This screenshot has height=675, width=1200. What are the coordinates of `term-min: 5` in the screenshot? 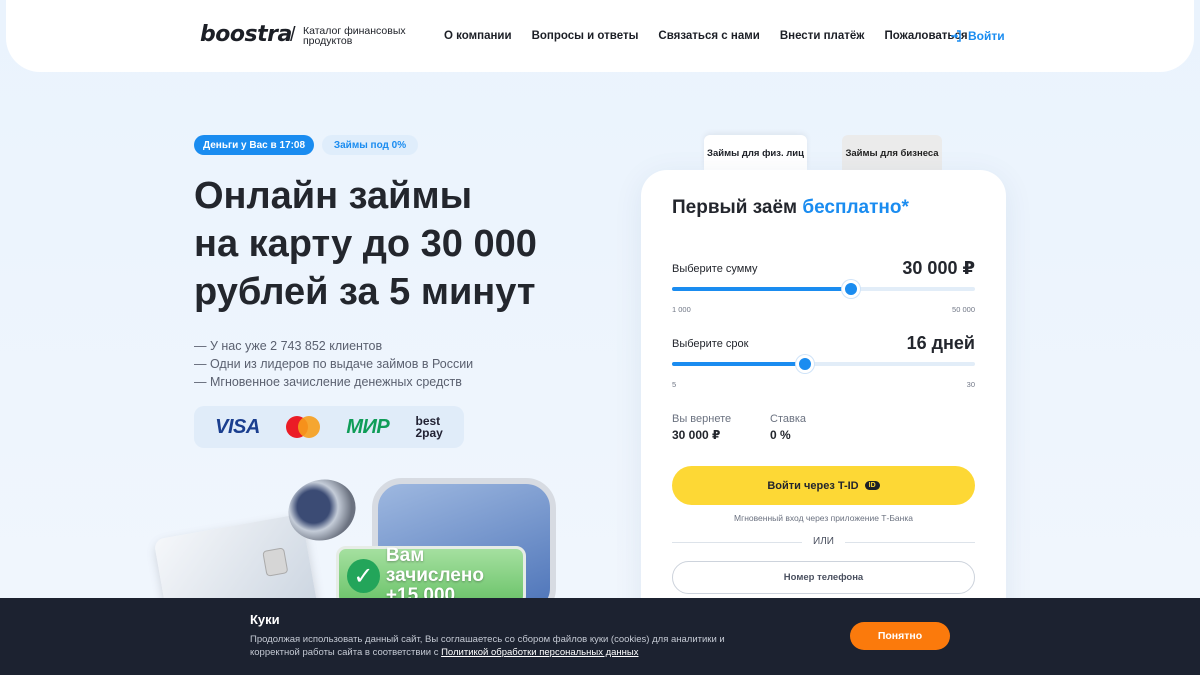 It's located at (674, 384).